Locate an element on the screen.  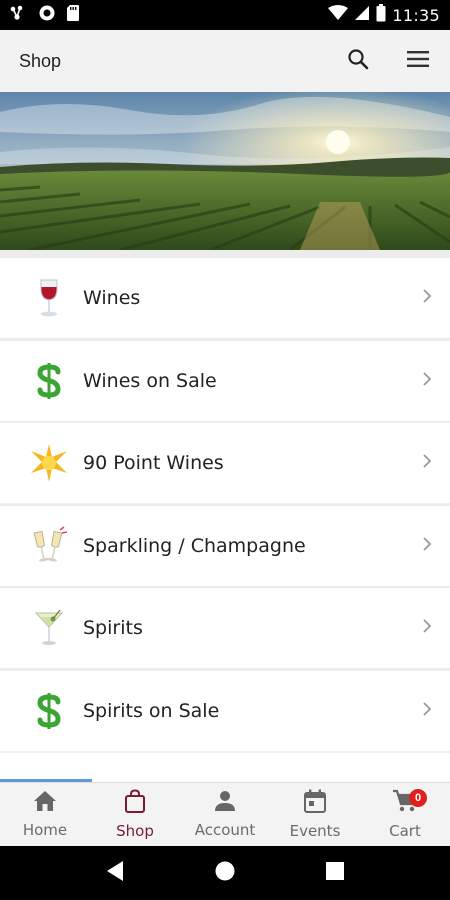
nav-home: Home is located at coordinates (45, 814).